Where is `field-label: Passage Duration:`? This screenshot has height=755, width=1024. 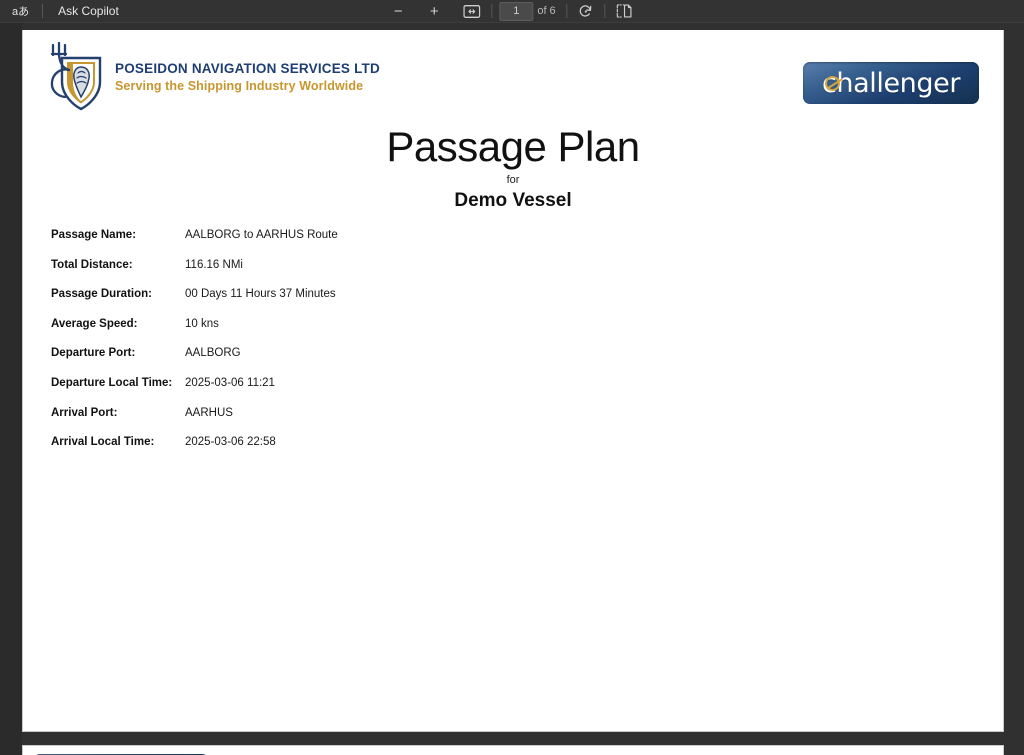 field-label: Passage Duration: is located at coordinates (101, 294).